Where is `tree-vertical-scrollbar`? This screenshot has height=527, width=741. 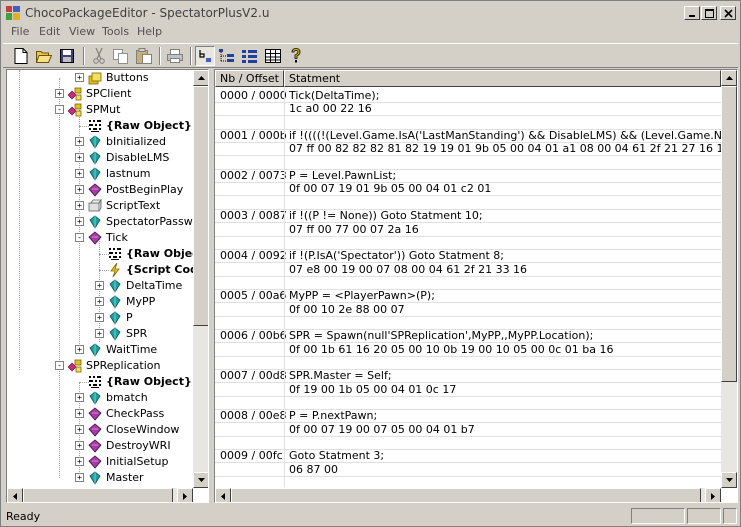
tree-vertical-scrollbar is located at coordinates (200, 279).